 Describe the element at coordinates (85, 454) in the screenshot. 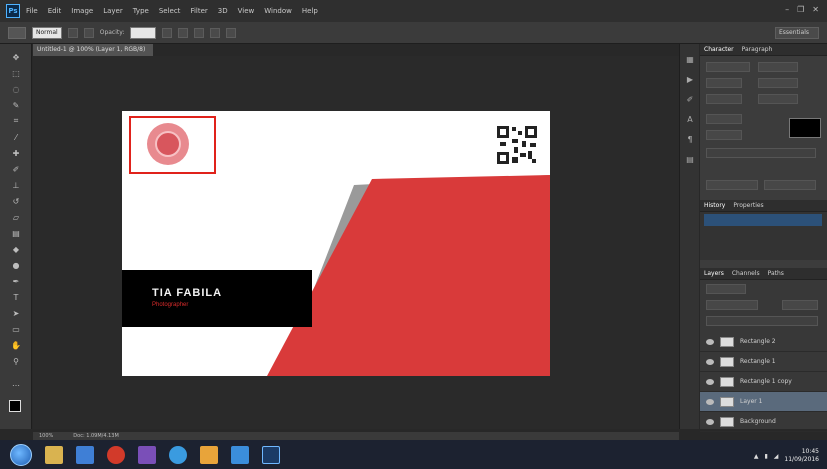

I see `media-icon` at that location.